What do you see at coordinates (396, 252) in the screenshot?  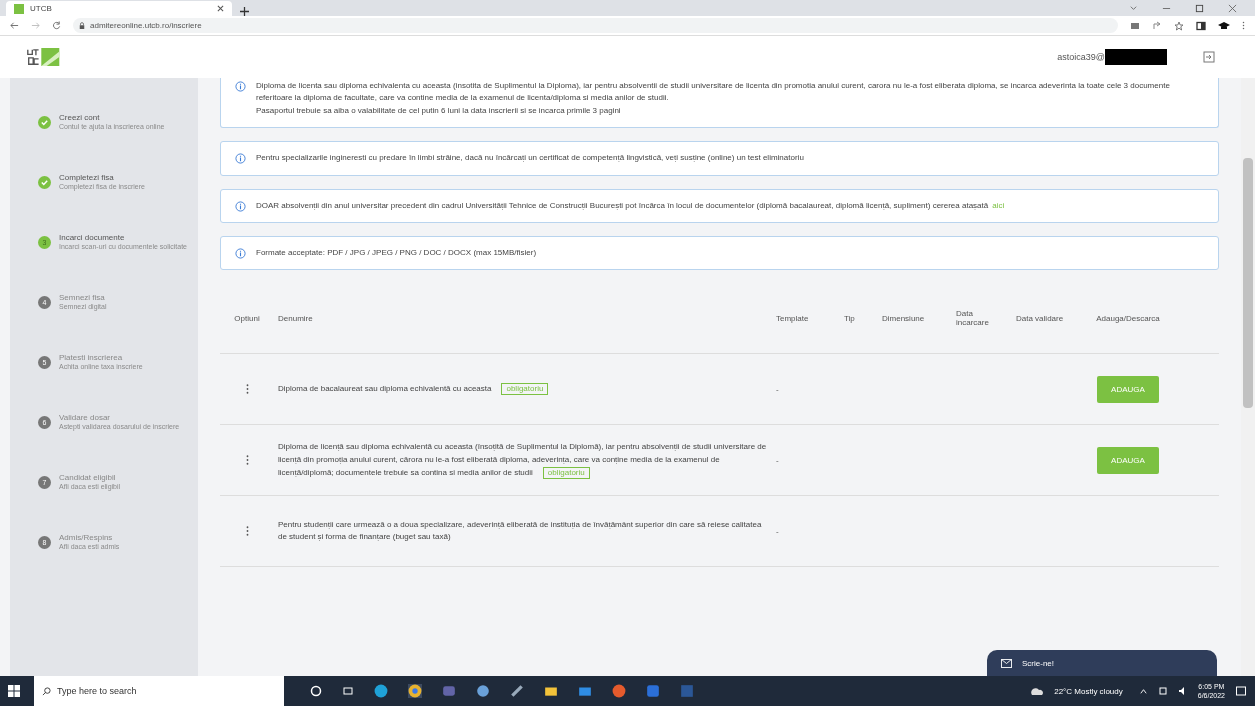 I see `notice-text: Formate acceptate: PDF / JPG / JPEG / PNG / DOC / DOCX (max 15MB/fisier)` at bounding box center [396, 252].